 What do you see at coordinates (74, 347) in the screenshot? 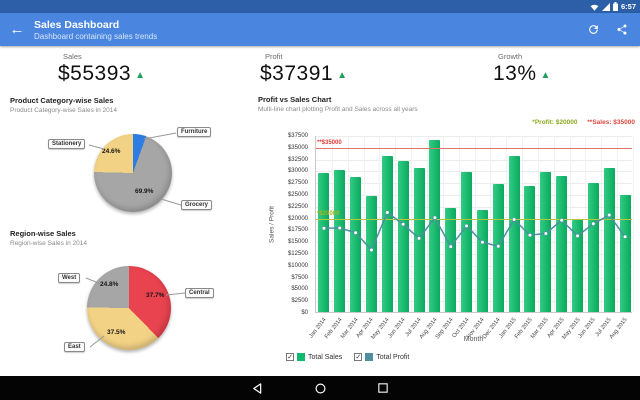
I see `pie2-callout-east: East` at bounding box center [74, 347].